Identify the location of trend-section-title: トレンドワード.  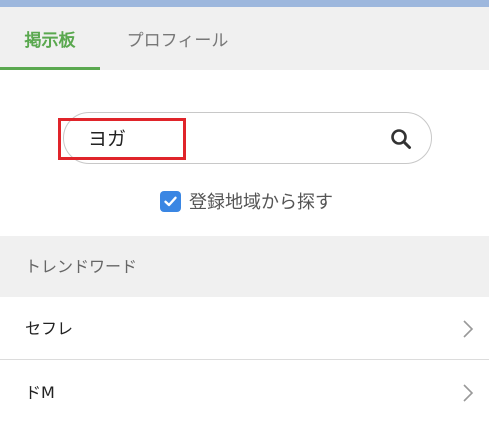
(81, 266).